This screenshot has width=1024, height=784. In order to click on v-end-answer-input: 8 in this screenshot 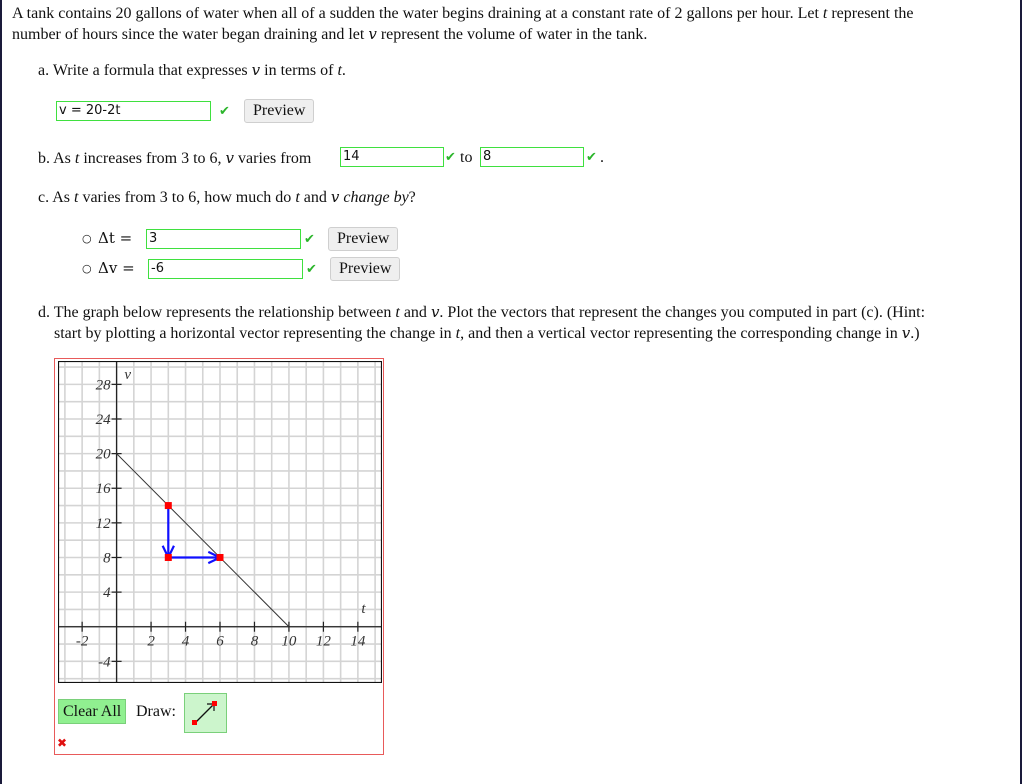, I will do `click(532, 157)`.